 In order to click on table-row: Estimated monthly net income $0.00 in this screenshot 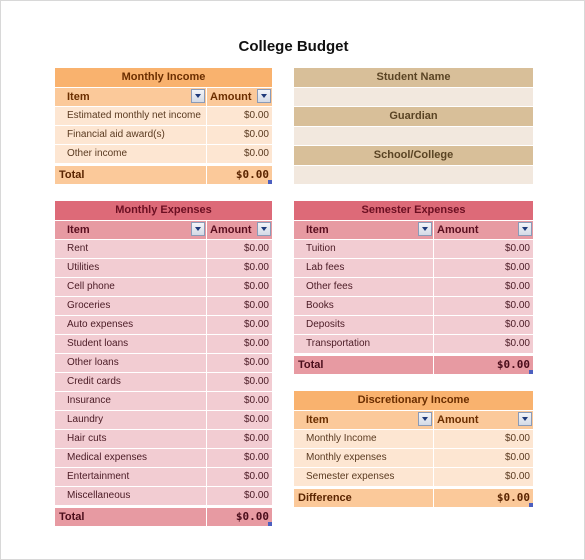, I will do `click(163, 115)`.